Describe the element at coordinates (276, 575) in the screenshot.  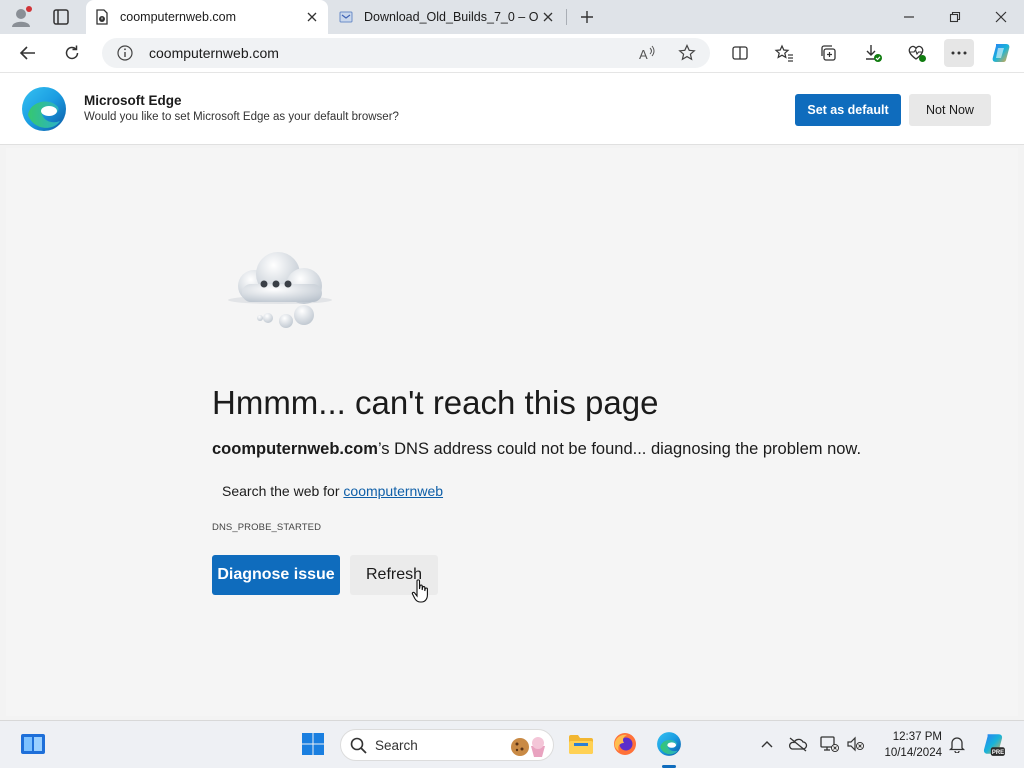
I see `diagnose-issue-button: Diagnose issue` at that location.